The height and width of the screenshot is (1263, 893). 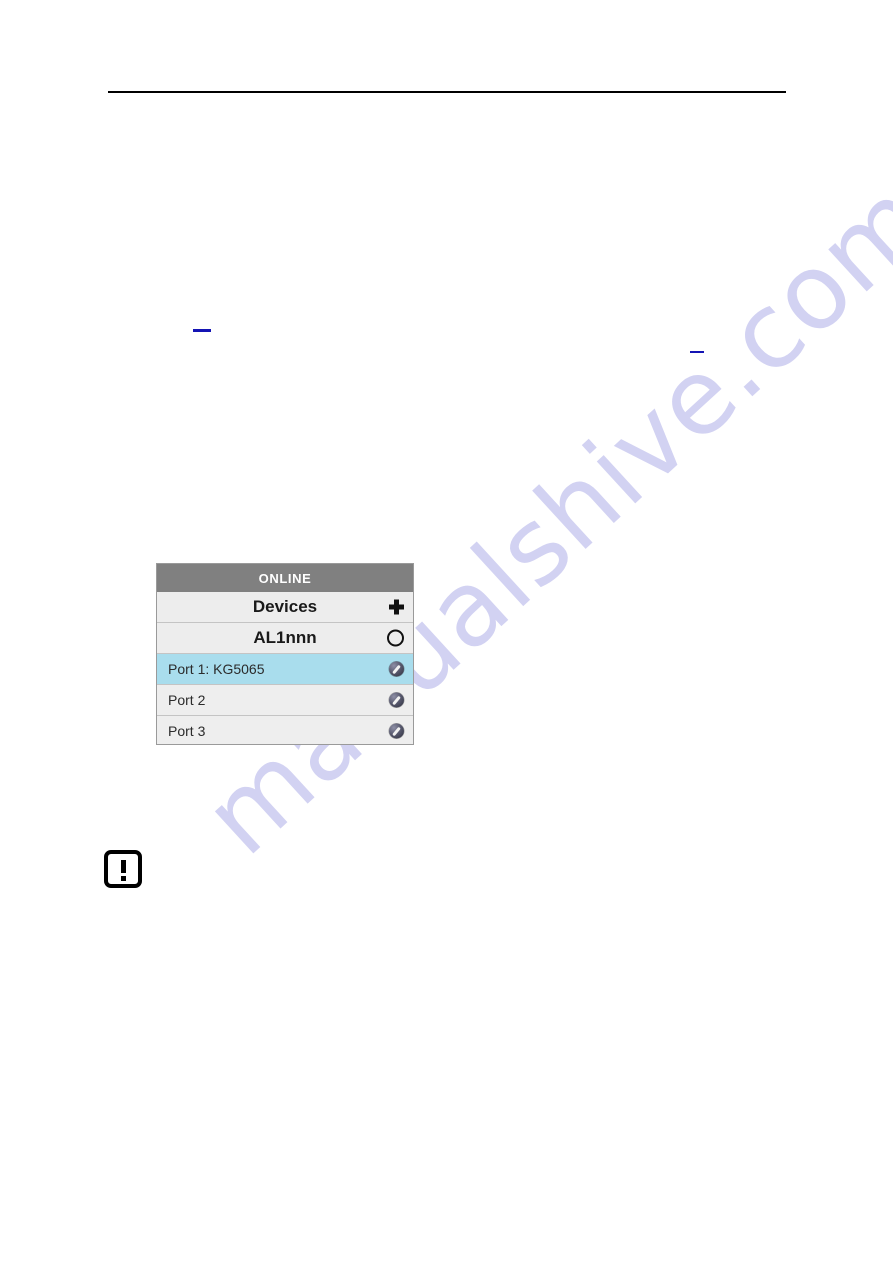 What do you see at coordinates (285, 669) in the screenshot?
I see `tree-row-port-1: Port 1: KG5065` at bounding box center [285, 669].